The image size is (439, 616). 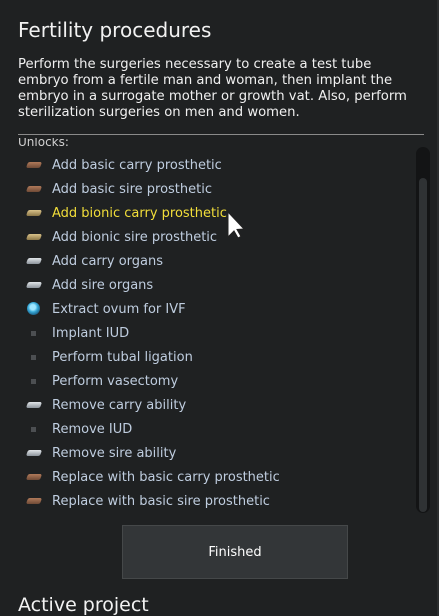 What do you see at coordinates (43, 143) in the screenshot?
I see `unlocks-label: Unlocks:` at bounding box center [43, 143].